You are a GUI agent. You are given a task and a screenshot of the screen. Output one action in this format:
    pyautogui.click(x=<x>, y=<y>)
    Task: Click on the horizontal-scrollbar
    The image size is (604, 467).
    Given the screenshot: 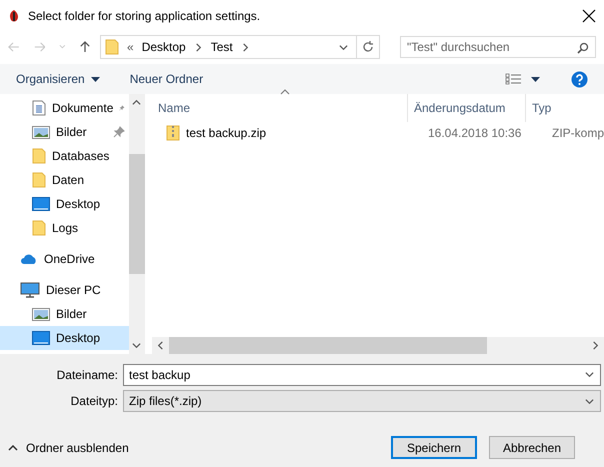 What is the action you would take?
    pyautogui.click(x=378, y=345)
    